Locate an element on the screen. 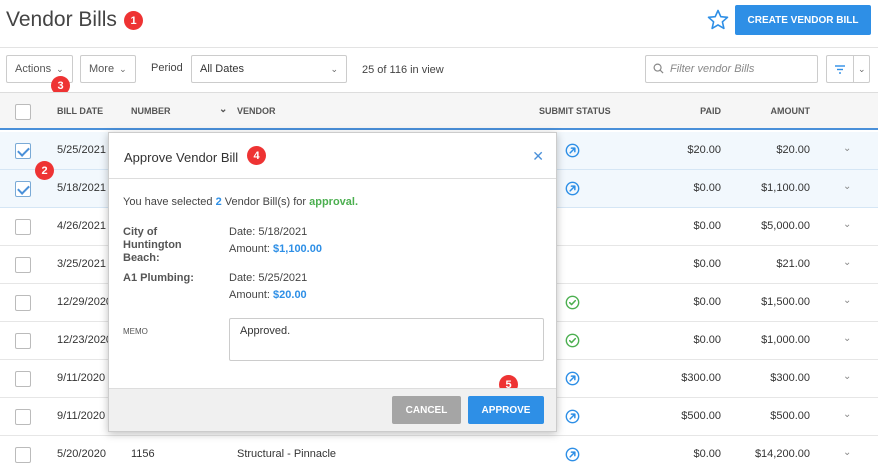  vendor-name: City of Huntington Beach: is located at coordinates (152, 245).